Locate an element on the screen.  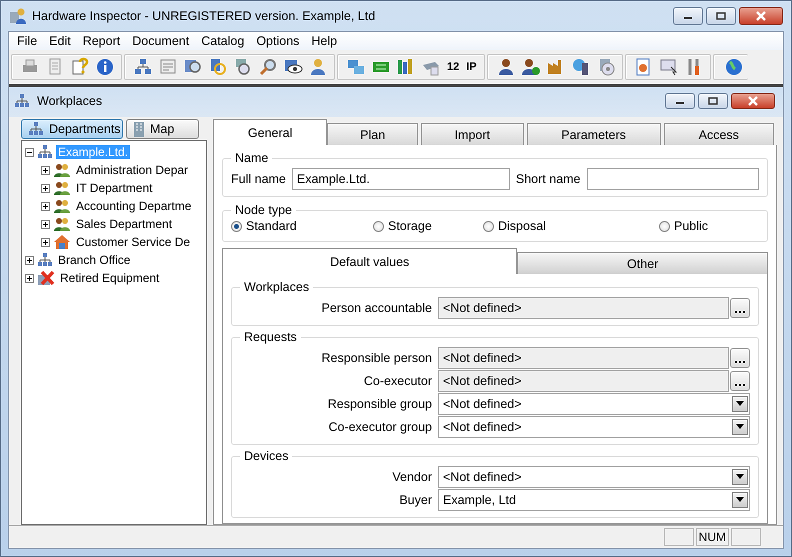
tab: Import is located at coordinates (472, 134).